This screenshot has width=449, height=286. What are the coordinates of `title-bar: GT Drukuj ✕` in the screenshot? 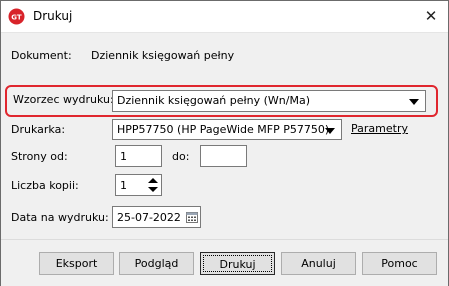 It's located at (224, 17).